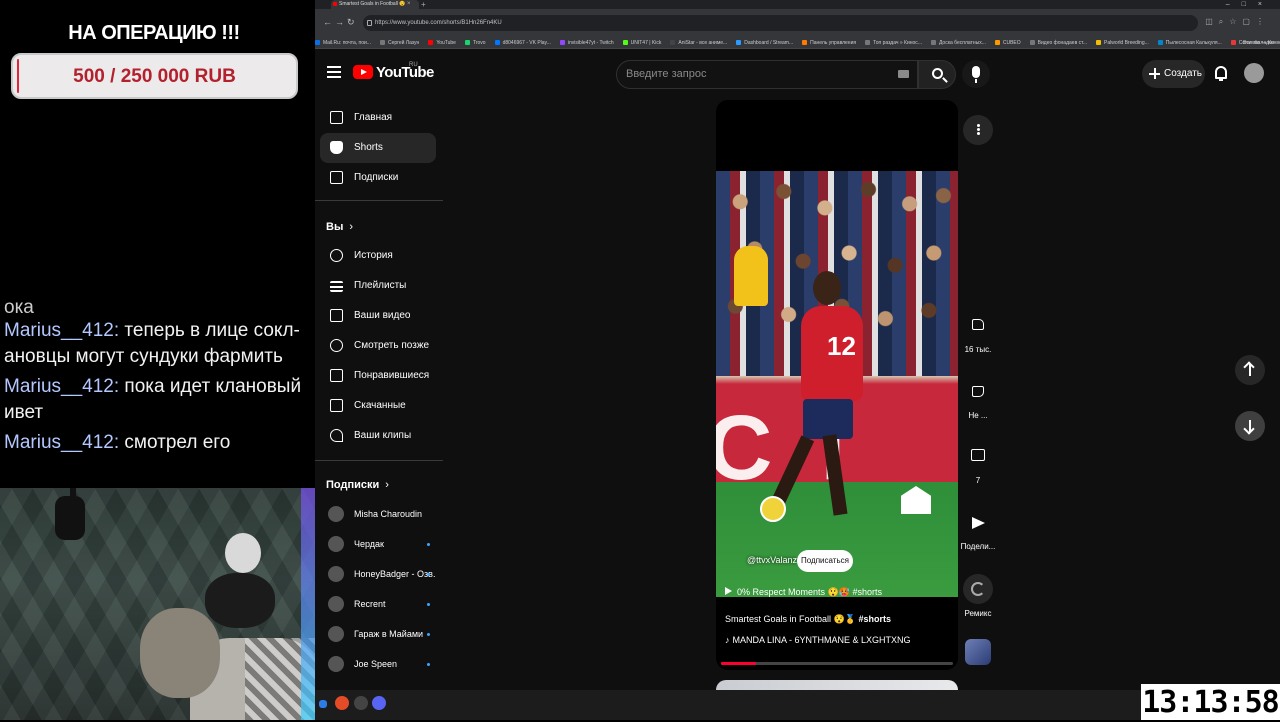 Image resolution: width=1280 pixels, height=722 pixels. What do you see at coordinates (369, 544) in the screenshot?
I see `subscription-label: Чердак` at bounding box center [369, 544].